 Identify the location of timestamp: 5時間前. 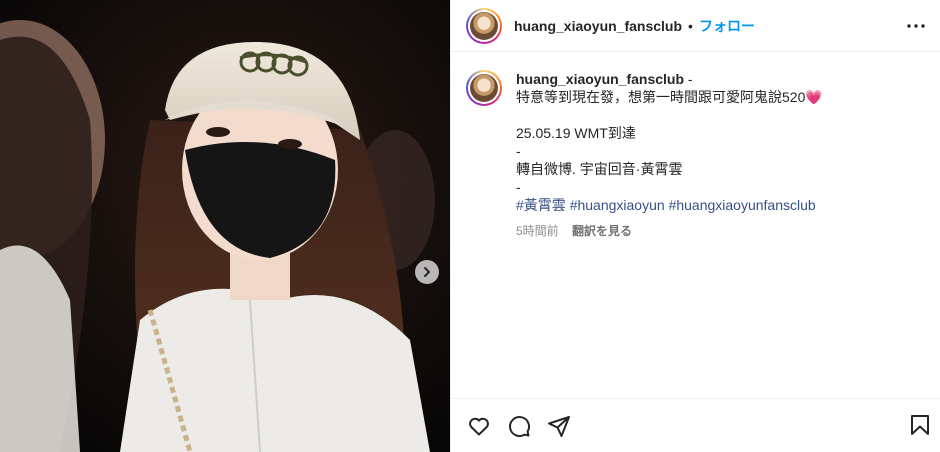
(537, 231).